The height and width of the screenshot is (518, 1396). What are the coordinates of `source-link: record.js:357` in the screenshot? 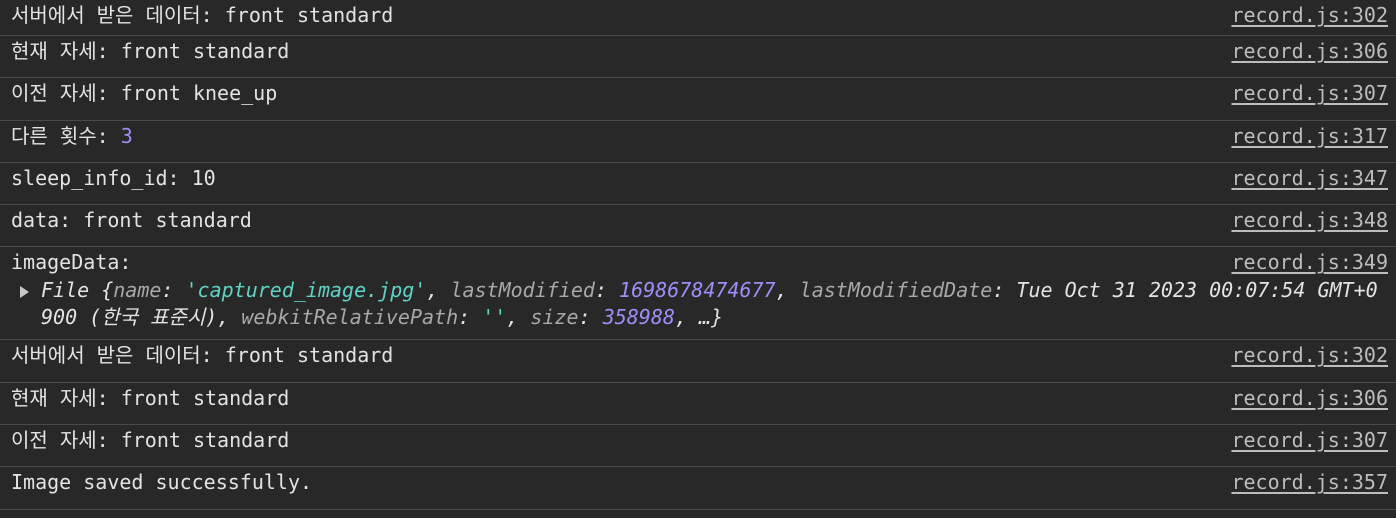 It's located at (1309, 482).